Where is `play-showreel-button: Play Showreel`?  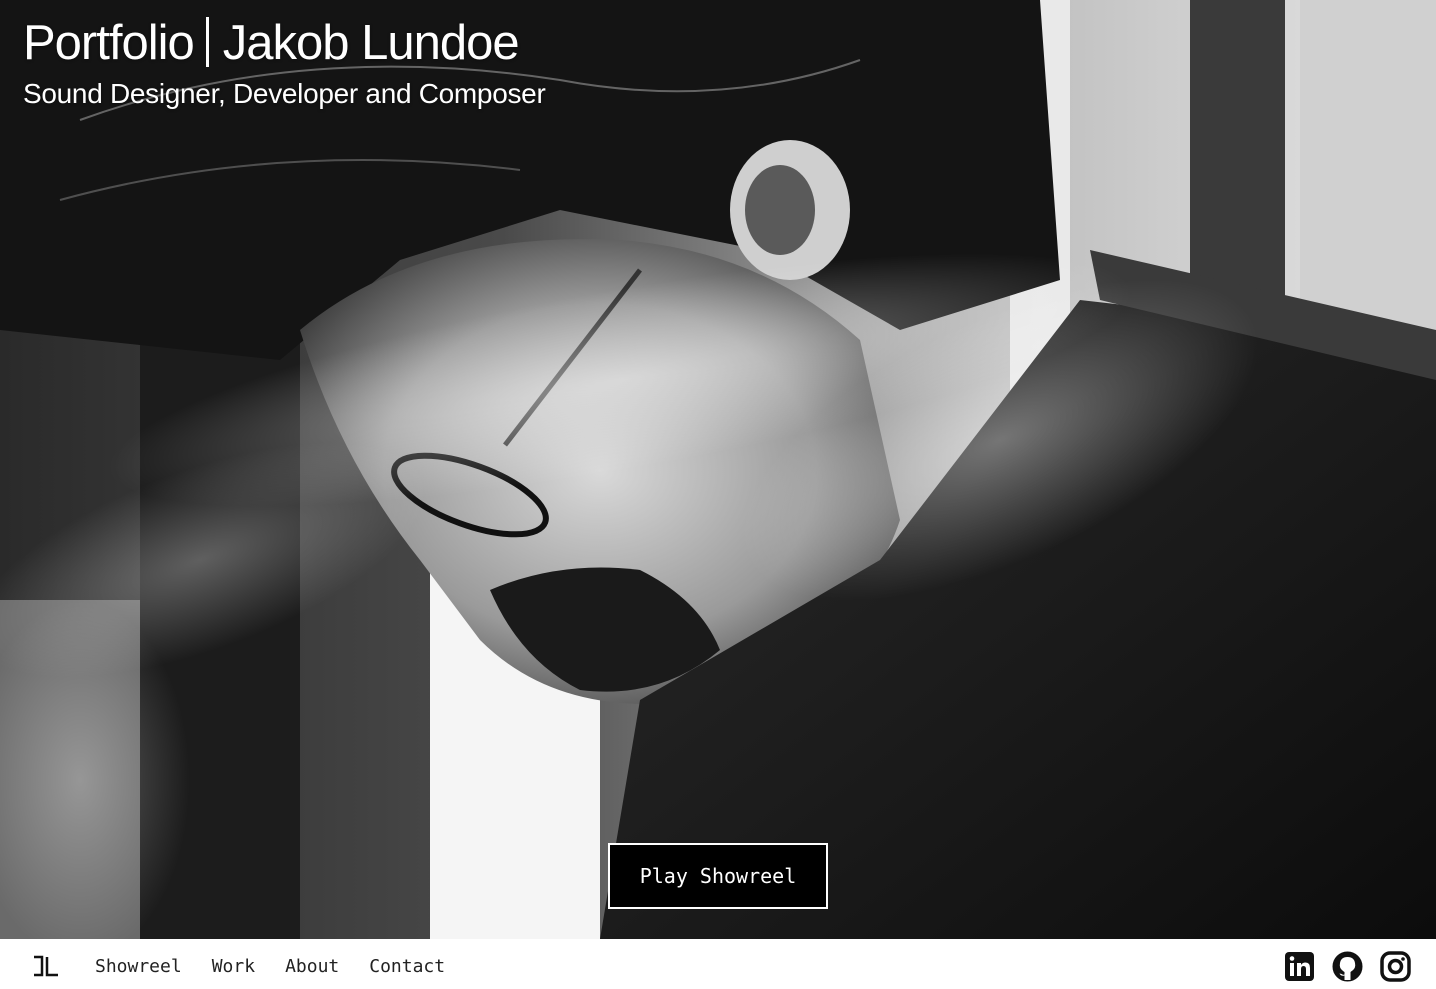
play-showreel-button: Play Showreel is located at coordinates (718, 876).